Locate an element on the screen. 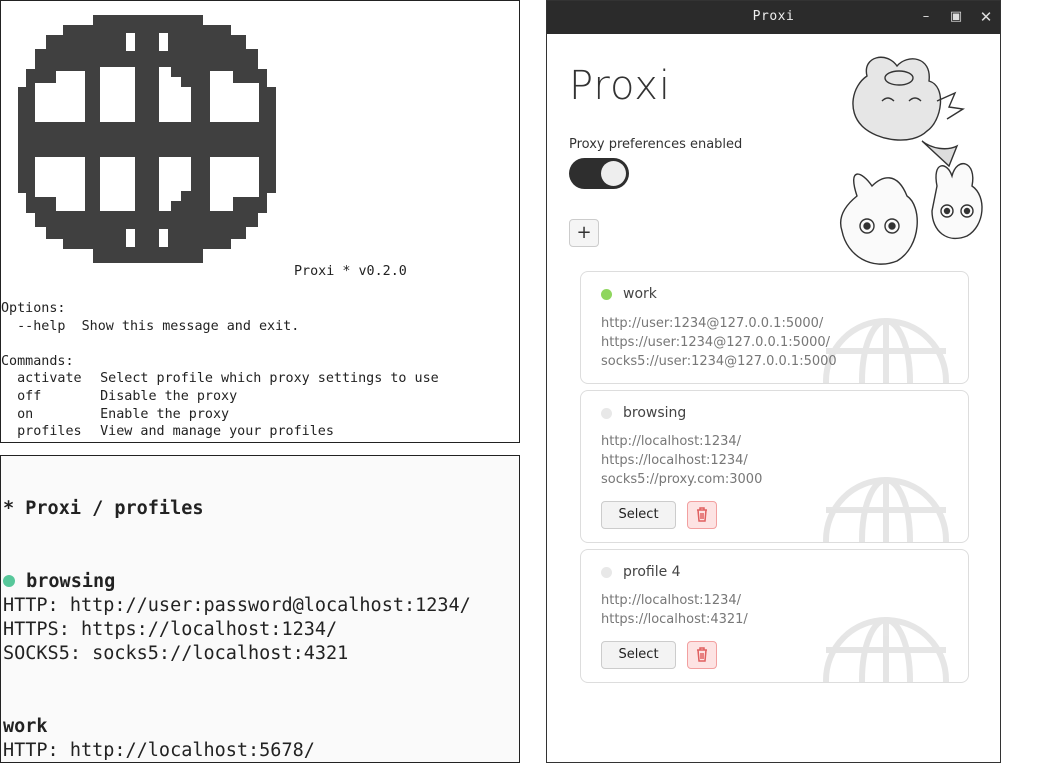 The width and height of the screenshot is (1041, 763). profile-line: HTTP: http://localhost:5678/ is located at coordinates (159, 750).